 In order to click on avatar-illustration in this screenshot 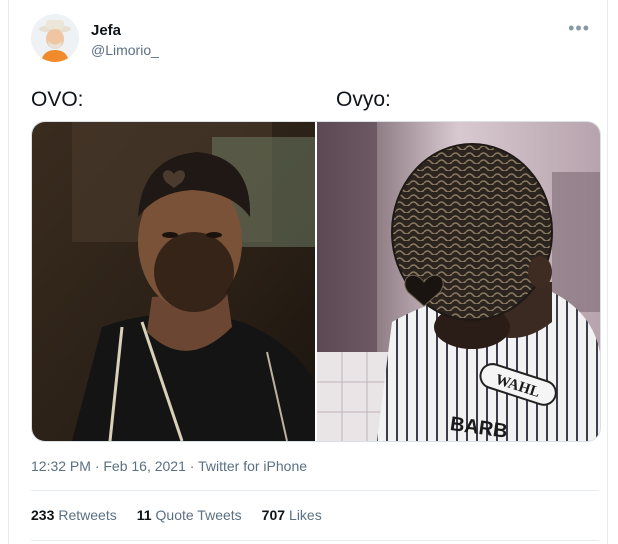, I will do `click(55, 38)`.